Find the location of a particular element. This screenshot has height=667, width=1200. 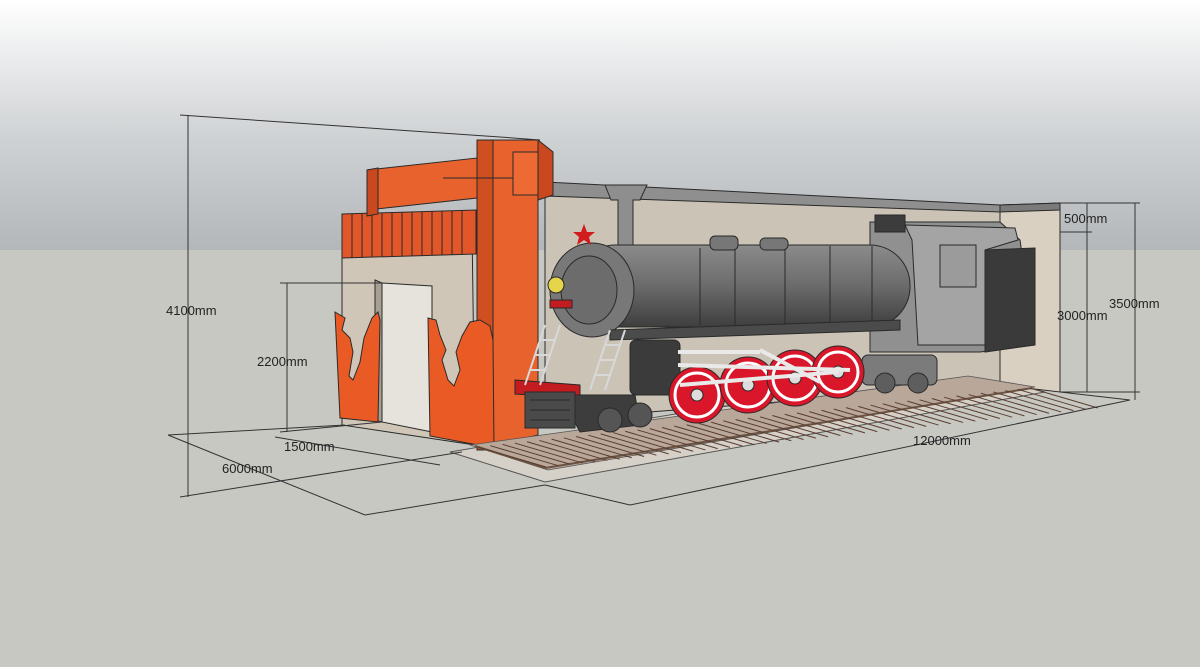

cab-window is located at coordinates (958, 266).